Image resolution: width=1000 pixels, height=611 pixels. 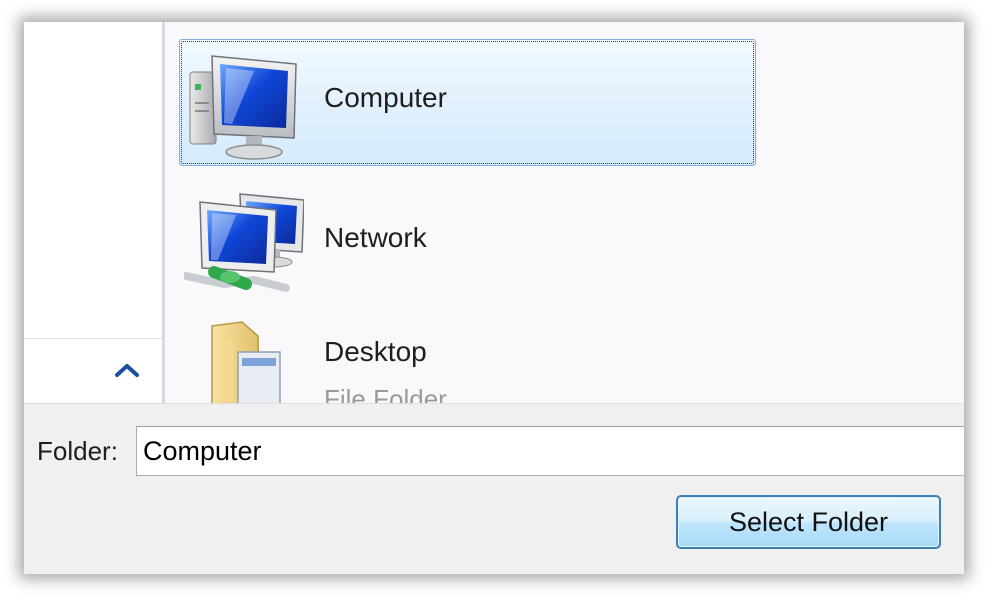 I want to click on collapse-button, so click(x=127, y=370).